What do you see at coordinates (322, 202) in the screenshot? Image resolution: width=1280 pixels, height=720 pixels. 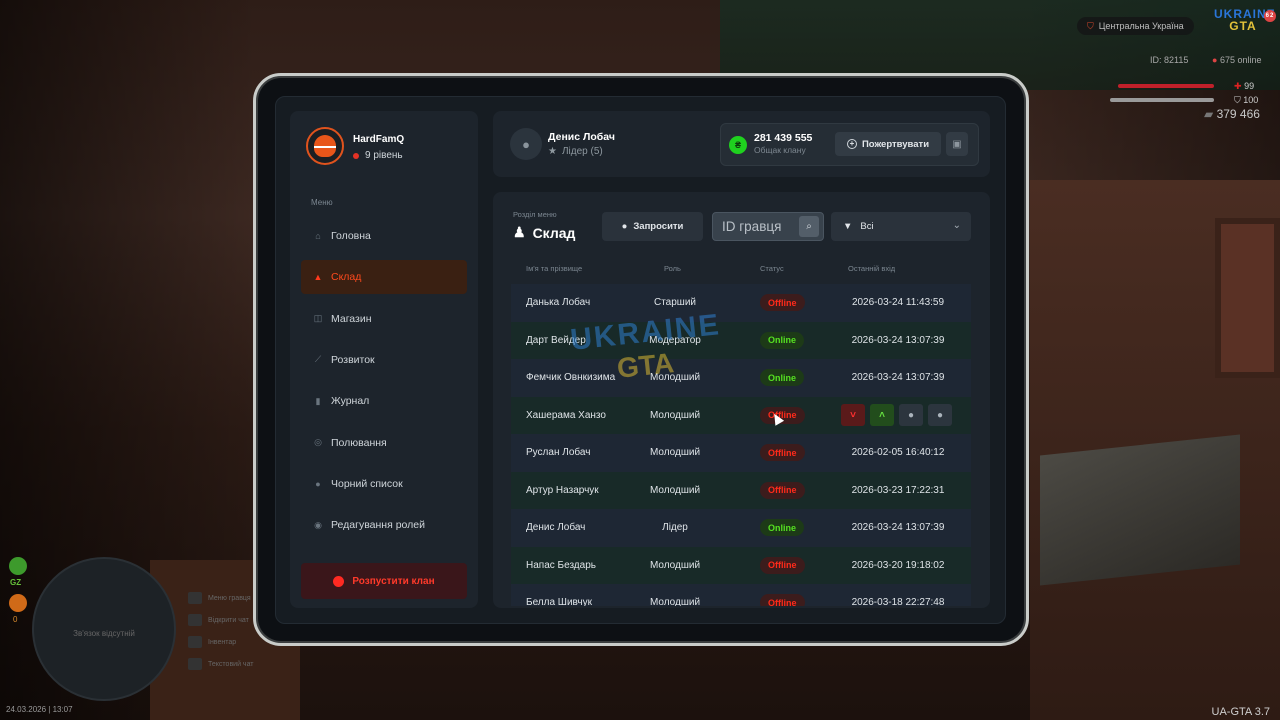 I see `menu-section-label: Меню` at bounding box center [322, 202].